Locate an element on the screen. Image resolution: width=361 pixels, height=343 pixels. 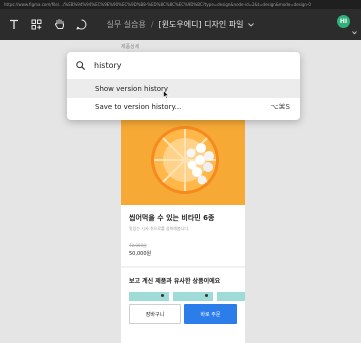
frame-label: 제품상세 is located at coordinates (130, 46).